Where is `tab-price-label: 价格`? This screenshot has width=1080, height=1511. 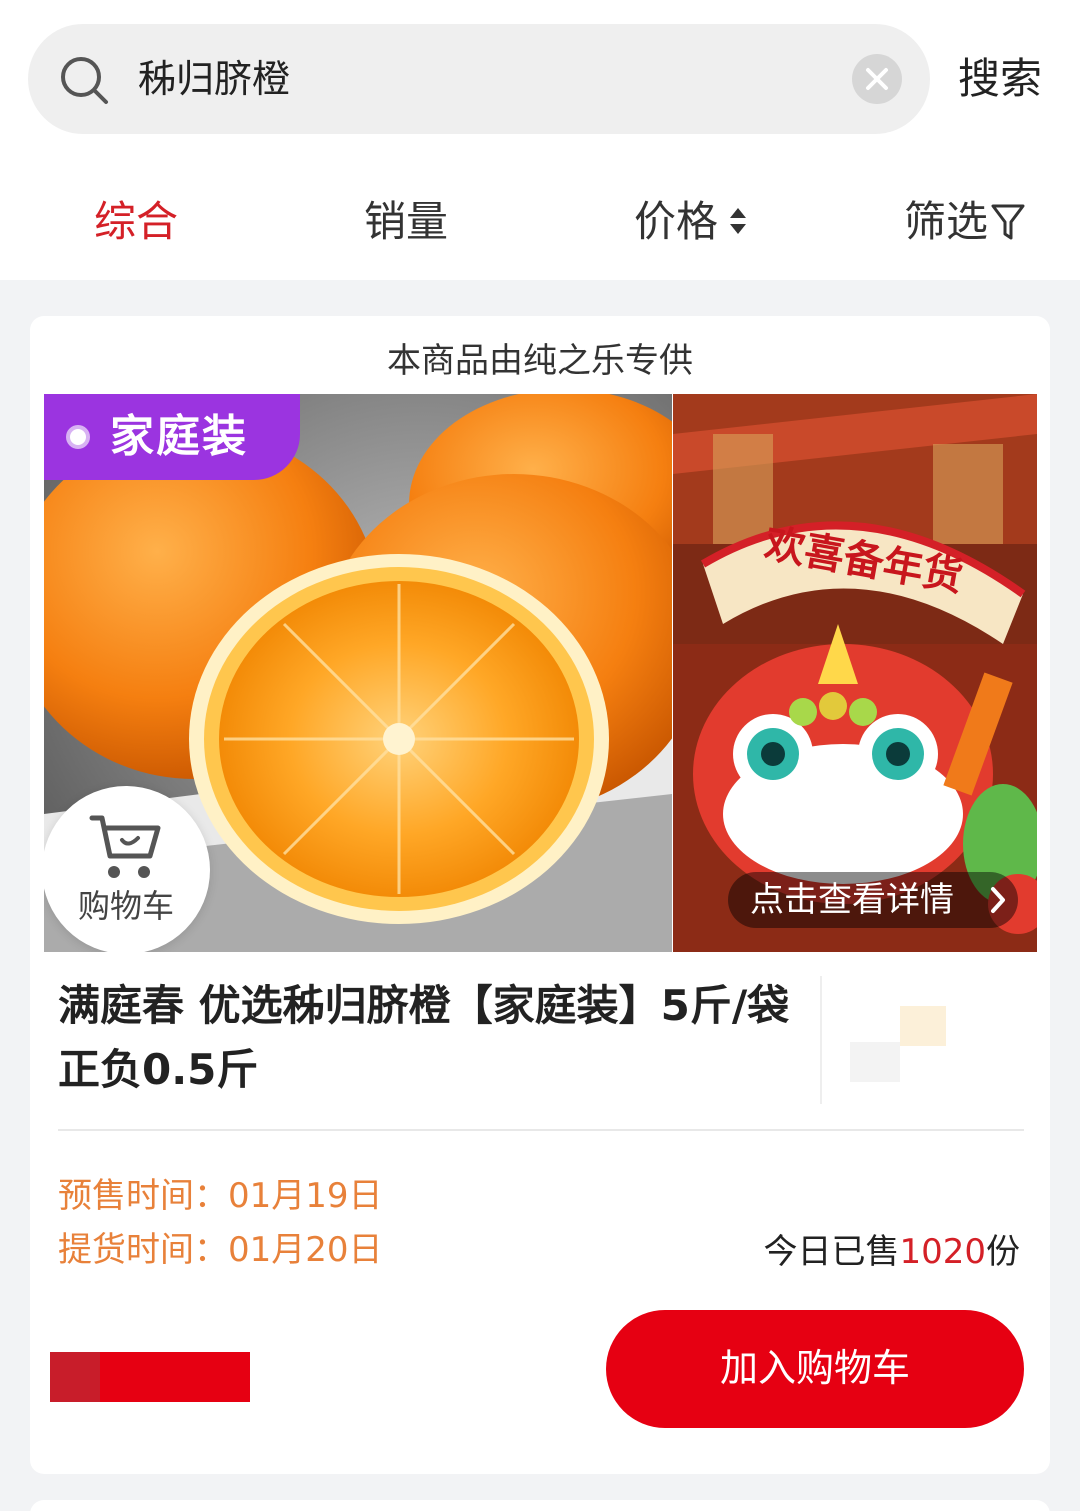
tab-price-label: 价格 is located at coordinates (676, 221).